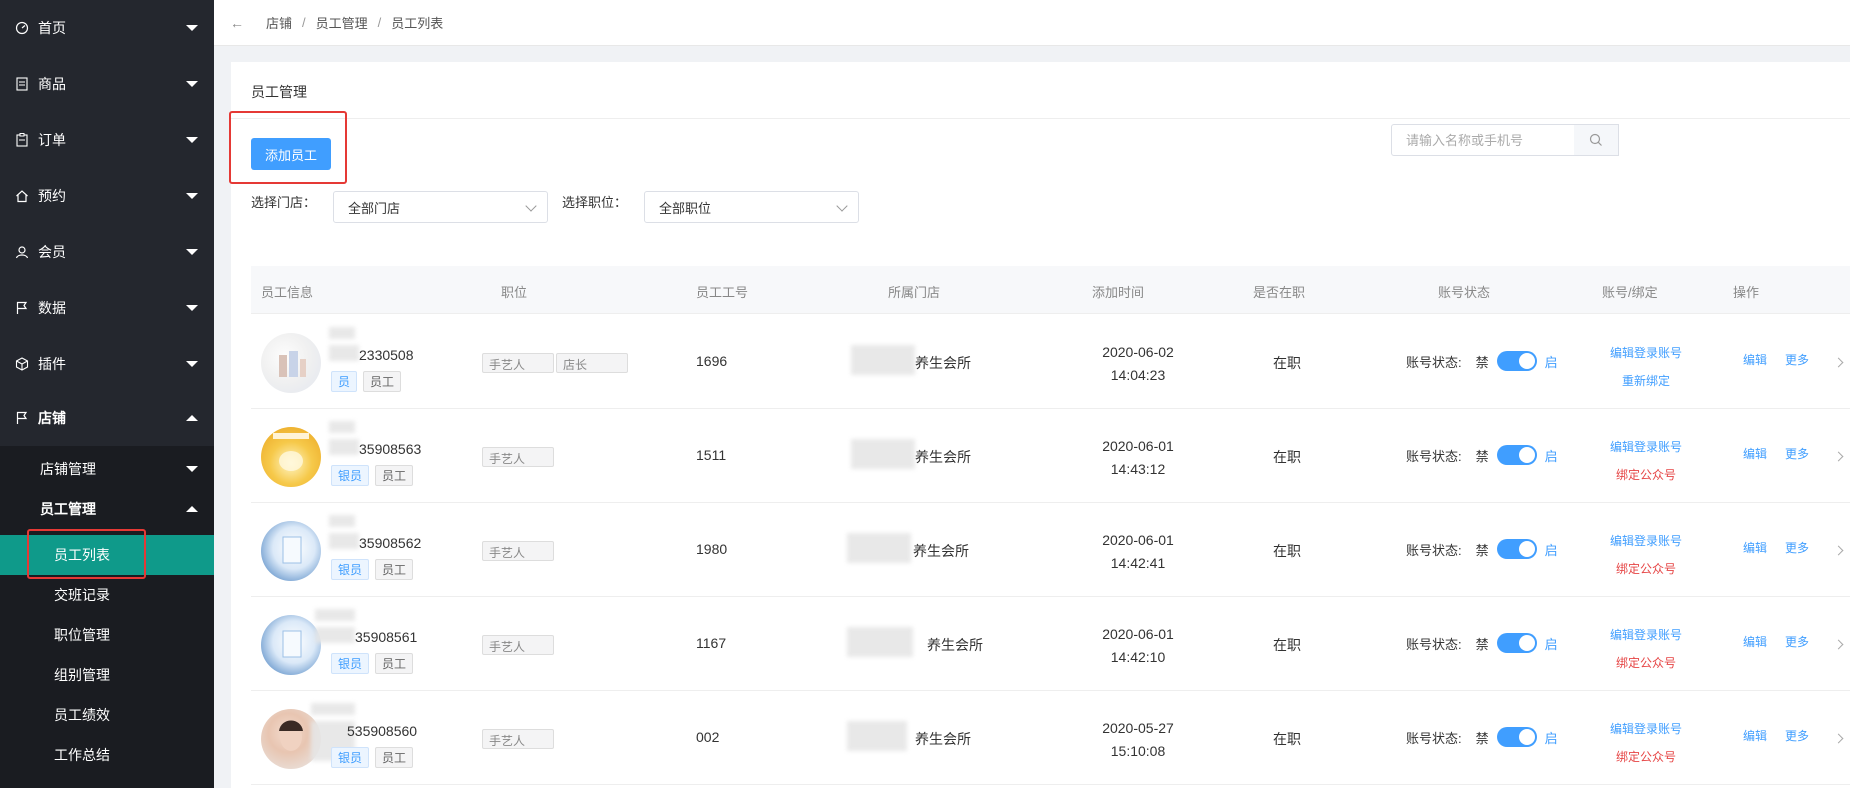 Image resolution: width=1850 pixels, height=788 pixels. I want to click on store-select-value: 全部门店, so click(374, 208).